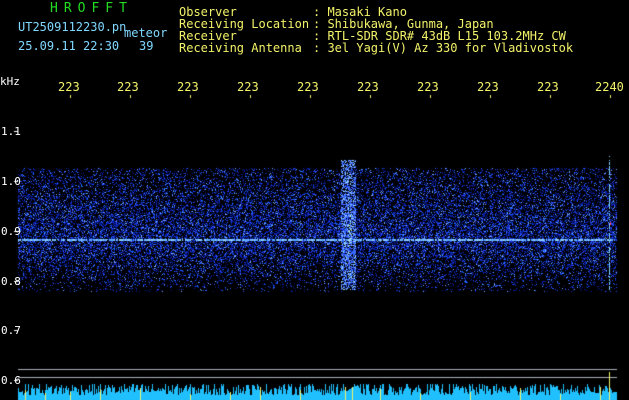  Describe the element at coordinates (609, 87) in the screenshot. I see `time-tick: 2240` at that location.